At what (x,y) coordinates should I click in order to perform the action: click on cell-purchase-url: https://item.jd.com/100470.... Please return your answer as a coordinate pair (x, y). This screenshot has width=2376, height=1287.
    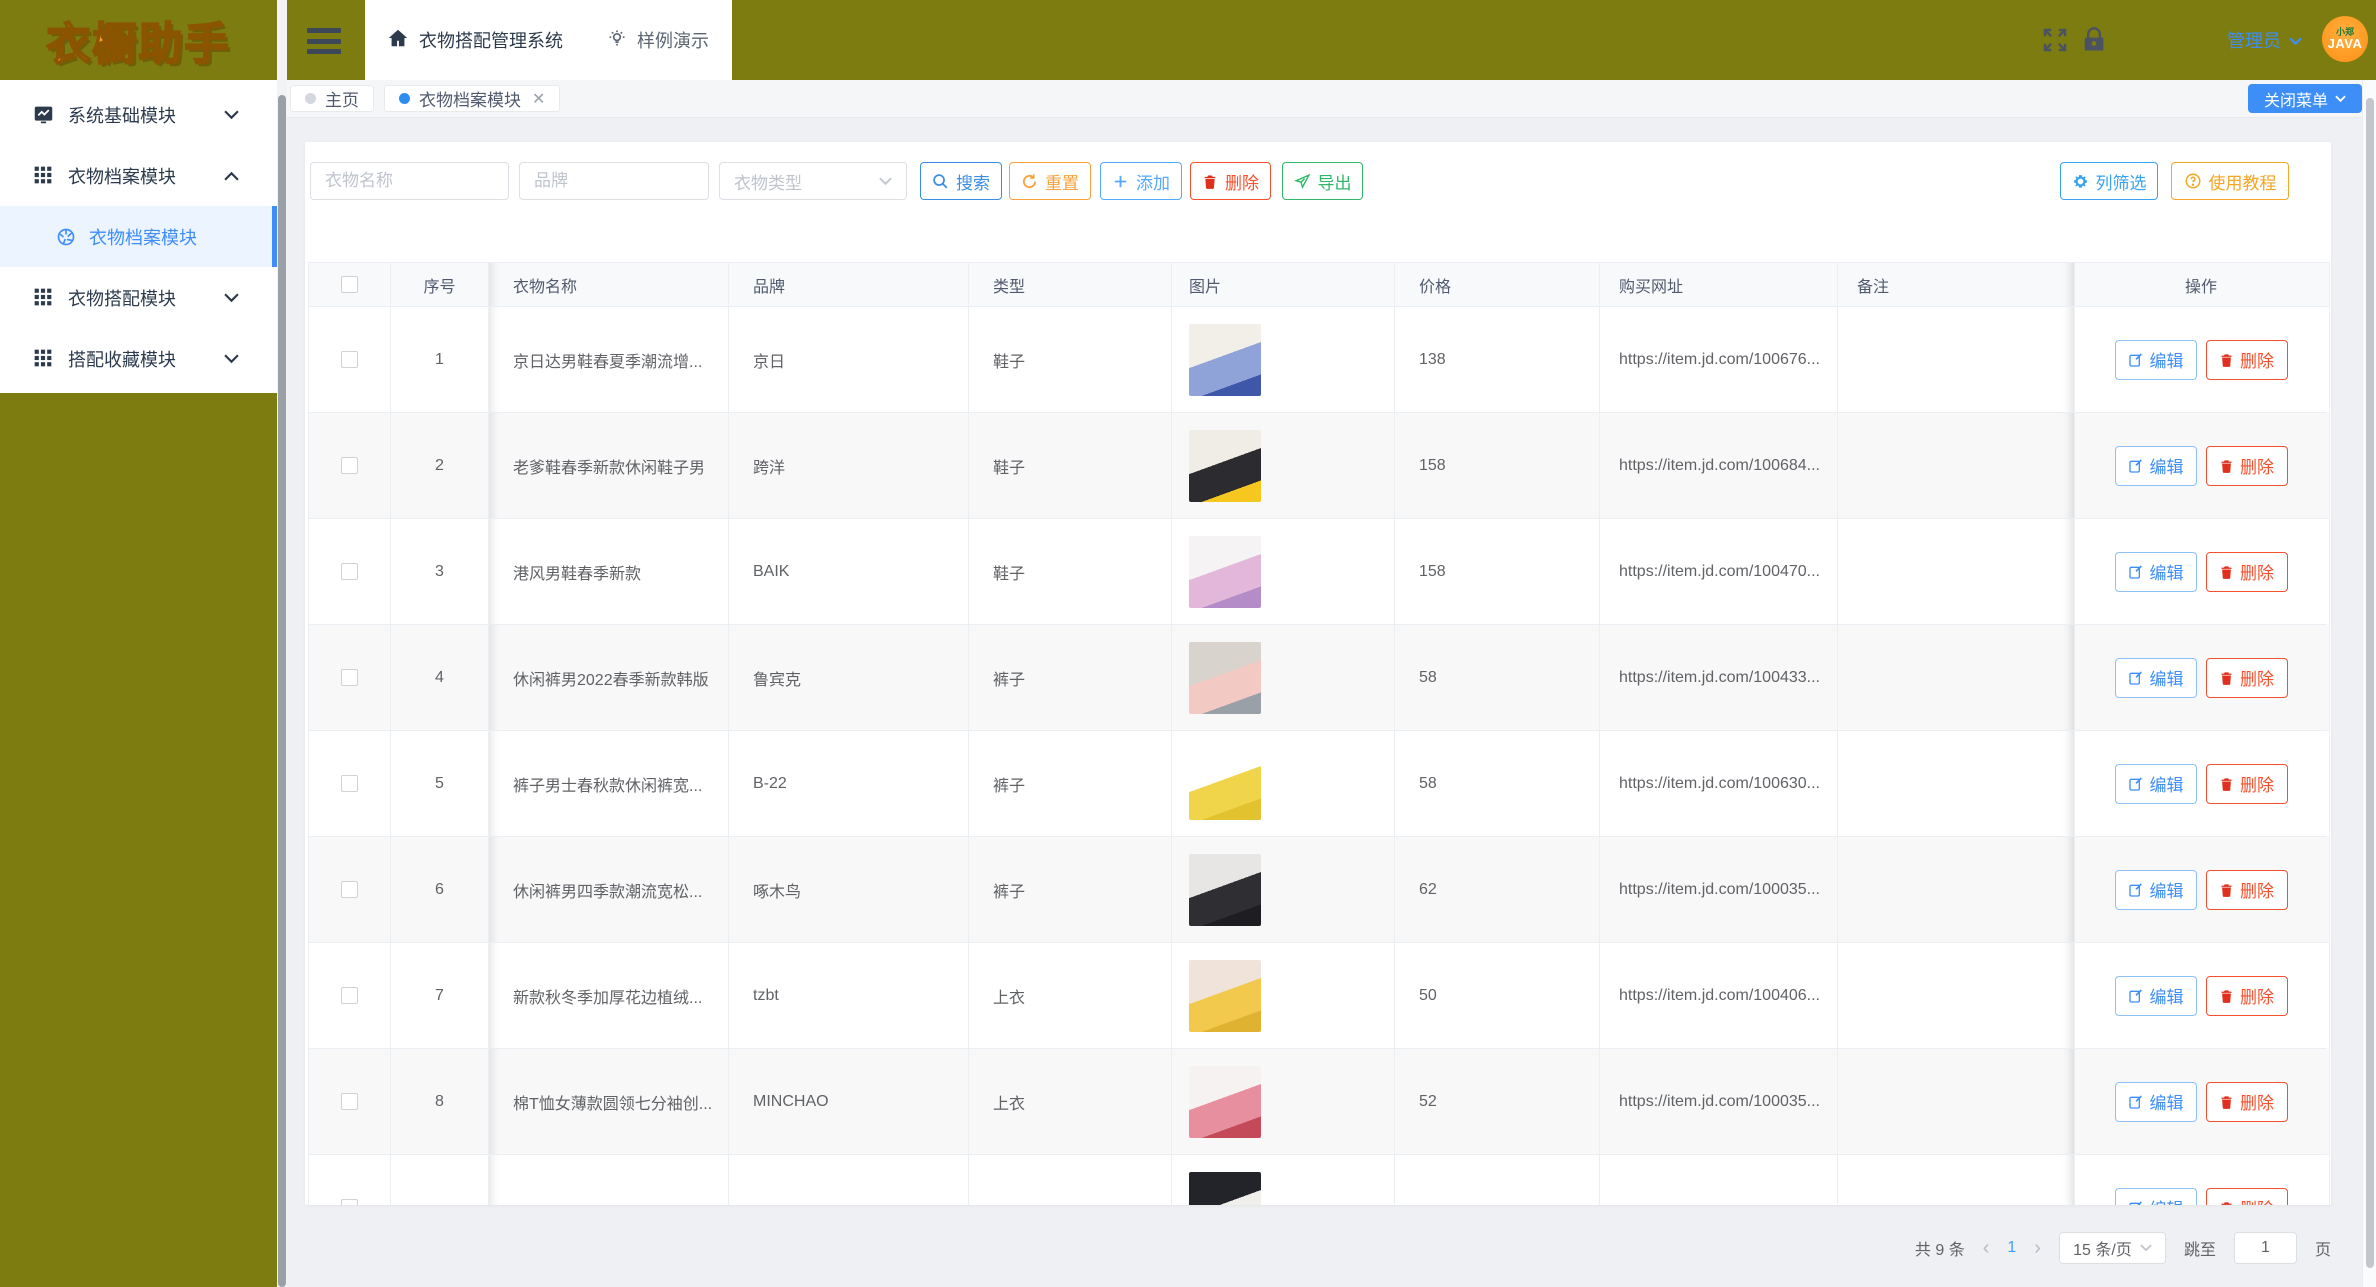
    Looking at the image, I should click on (1719, 572).